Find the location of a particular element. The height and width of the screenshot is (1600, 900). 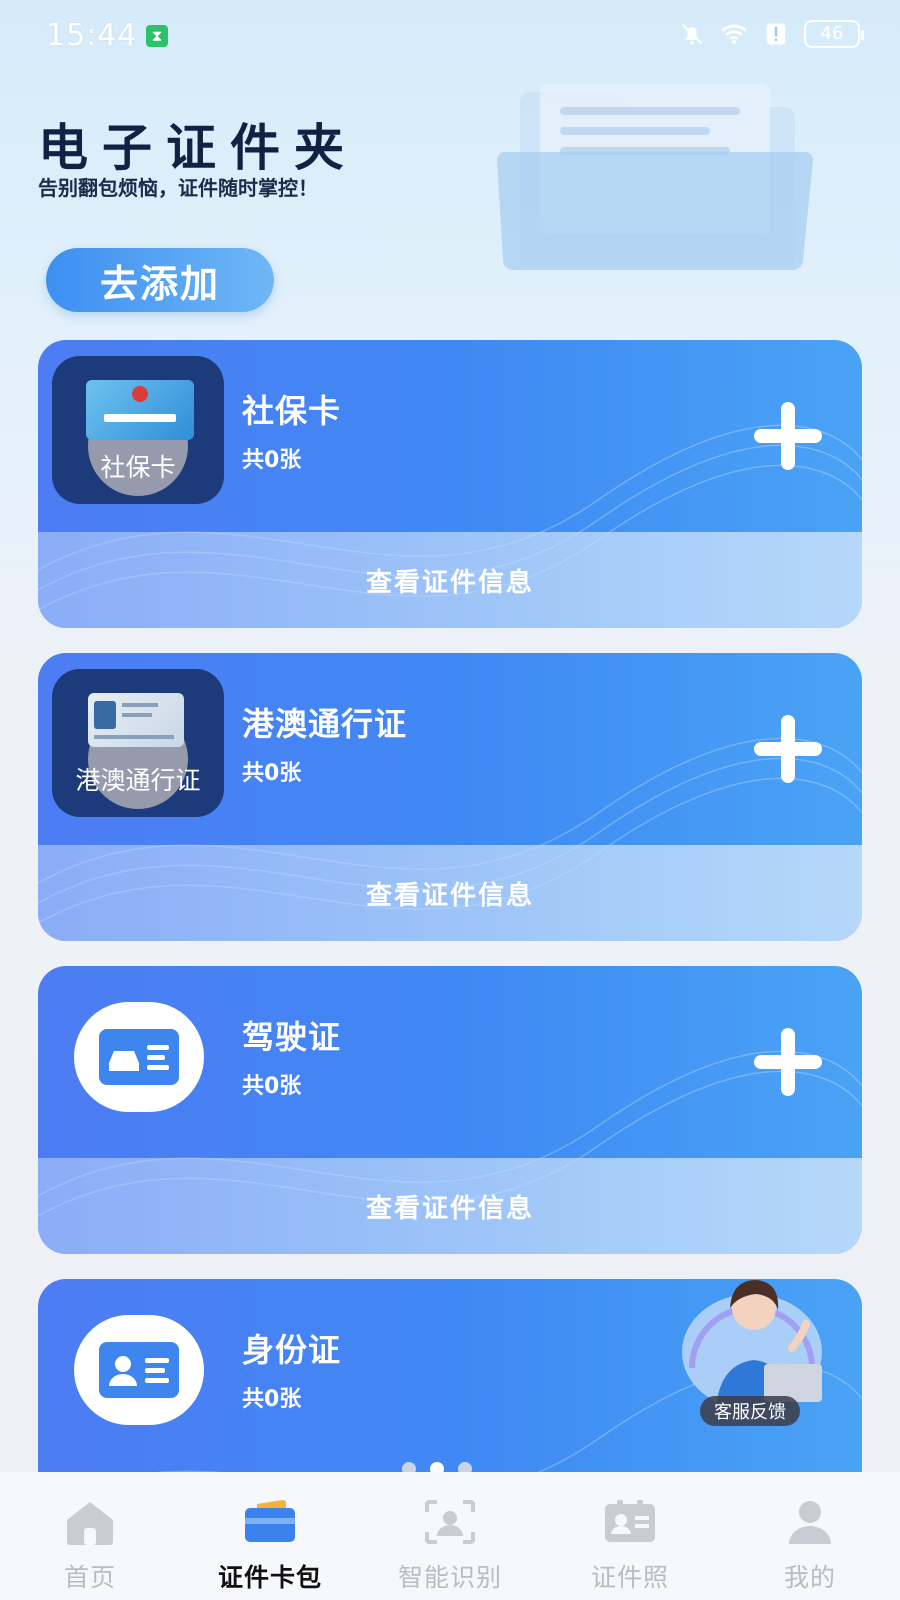

folder-illustration is located at coordinates (654, 177).